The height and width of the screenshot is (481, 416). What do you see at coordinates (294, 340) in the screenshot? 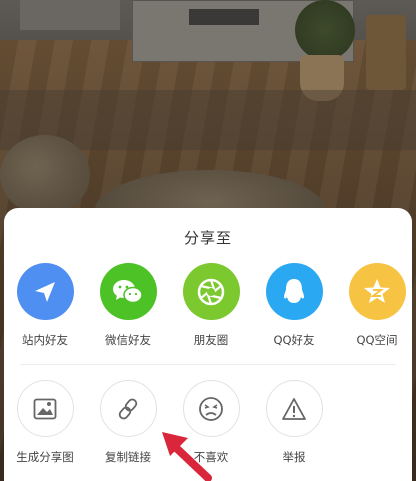
I see `share-label: QQ好友` at bounding box center [294, 340].